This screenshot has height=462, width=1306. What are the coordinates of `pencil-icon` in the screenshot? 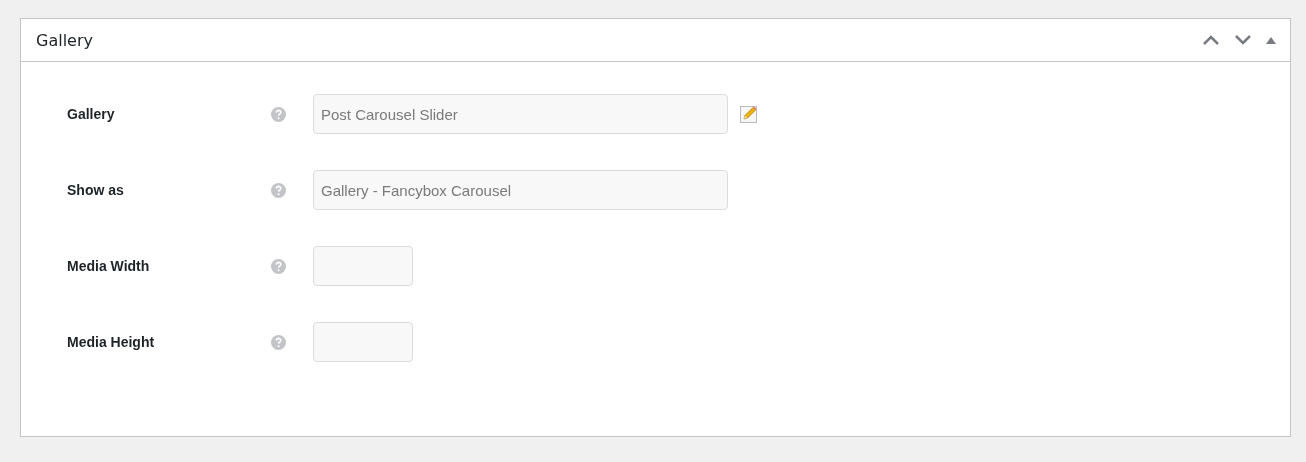 It's located at (749, 114).